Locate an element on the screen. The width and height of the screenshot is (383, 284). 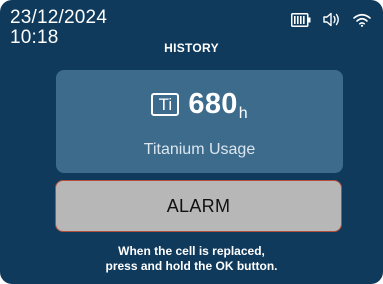
titanium-icon-label: Ti is located at coordinates (165, 104).